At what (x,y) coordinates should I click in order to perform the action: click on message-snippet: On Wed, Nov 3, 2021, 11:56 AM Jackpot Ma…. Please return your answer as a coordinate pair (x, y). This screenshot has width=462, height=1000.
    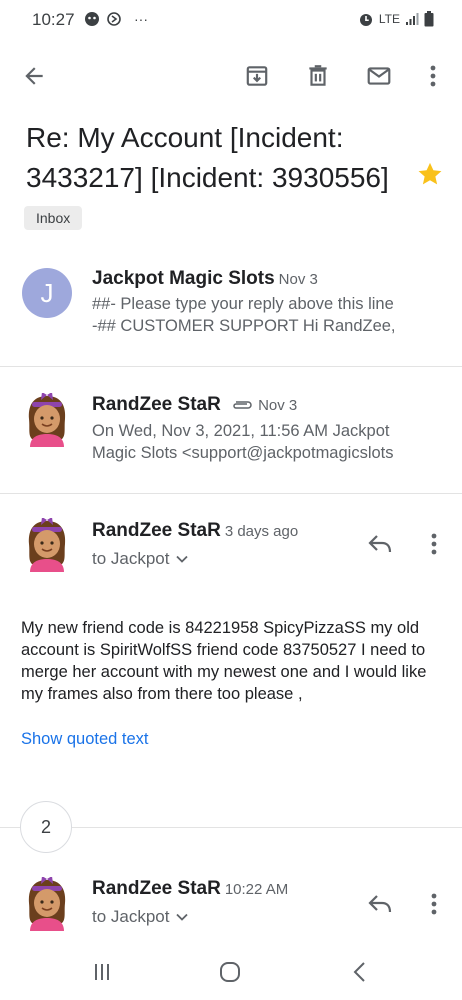
    Looking at the image, I should click on (268, 442).